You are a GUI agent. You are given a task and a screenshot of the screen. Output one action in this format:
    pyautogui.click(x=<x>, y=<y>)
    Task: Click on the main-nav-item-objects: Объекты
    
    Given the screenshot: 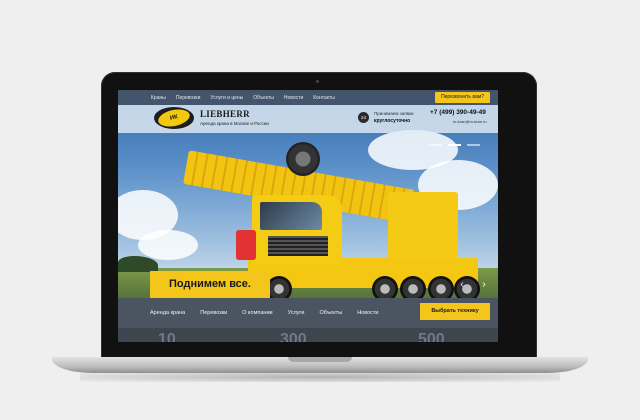 What is the action you would take?
    pyautogui.click(x=331, y=313)
    